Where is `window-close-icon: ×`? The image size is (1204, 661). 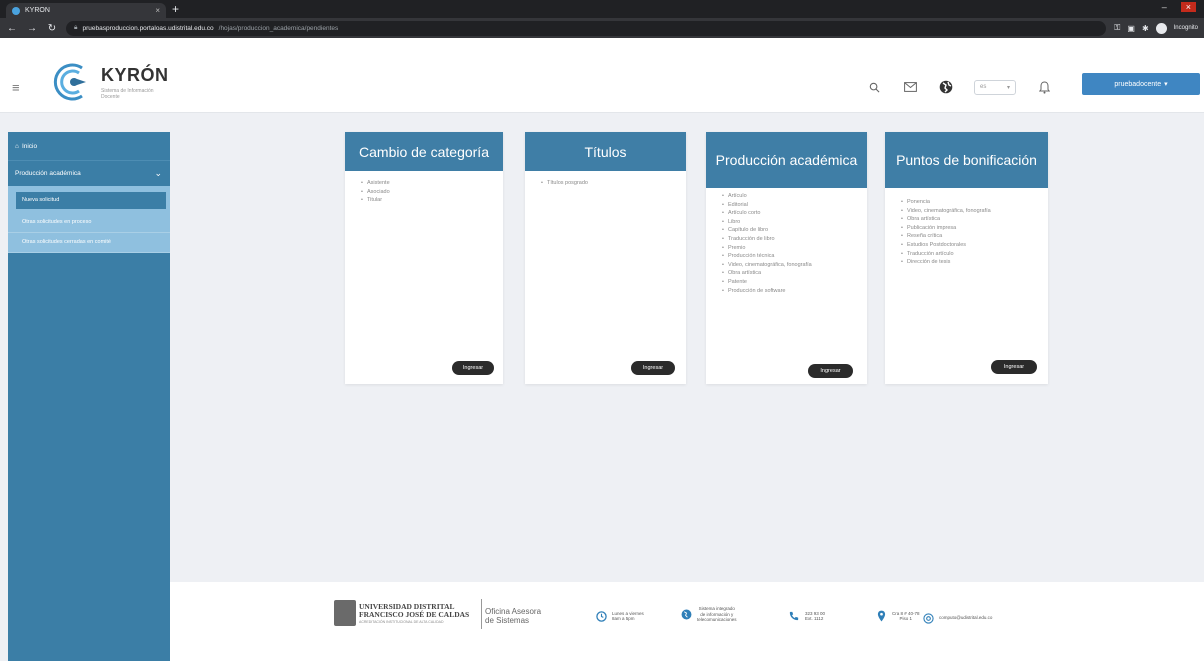
window-close-icon: × is located at coordinates (1188, 7).